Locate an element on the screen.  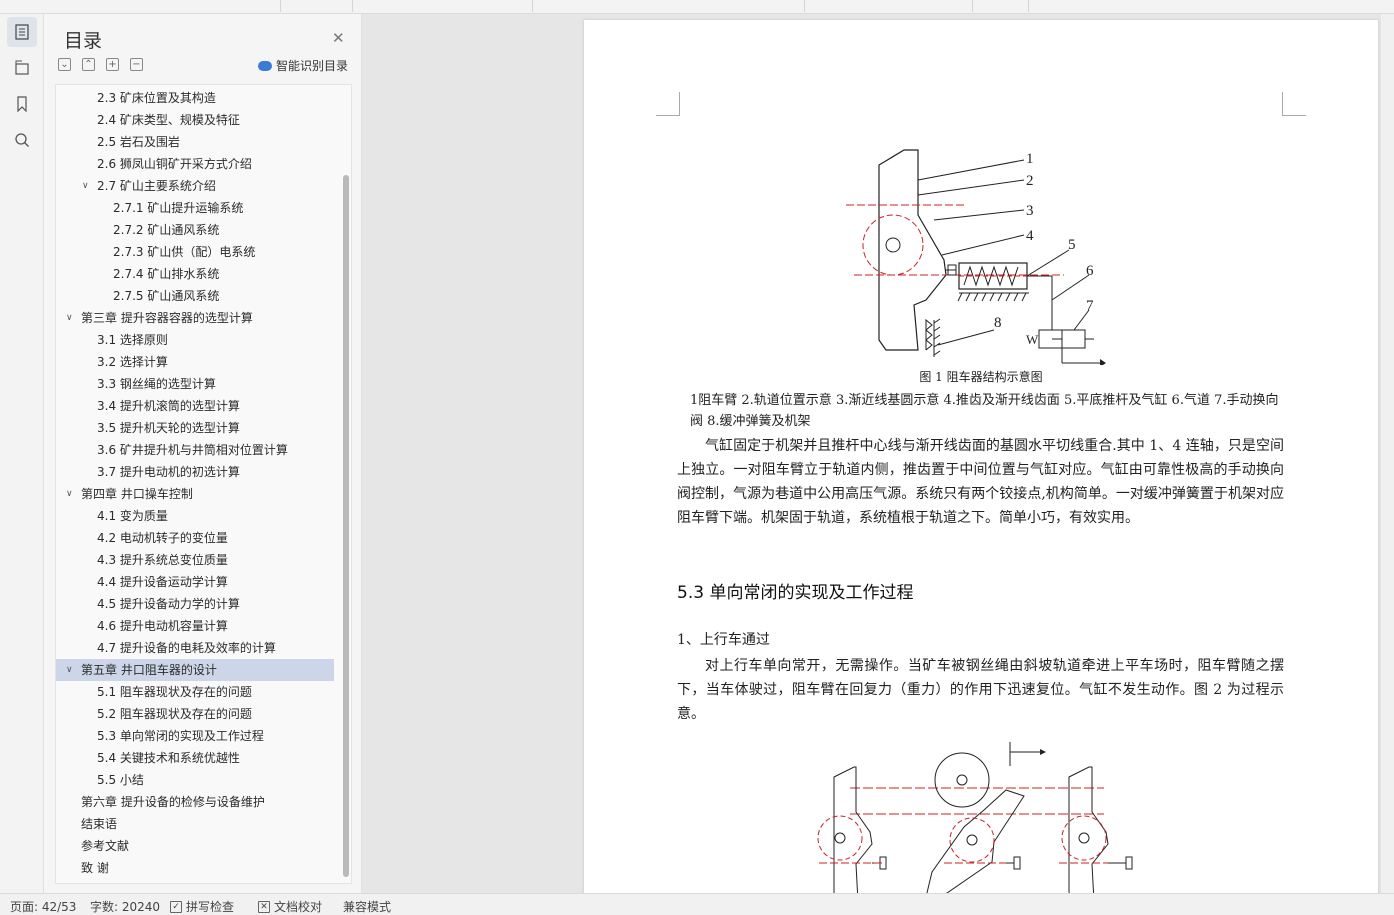
toc-item: 2.7.3 矿山供（配）电系统 is located at coordinates (195, 252).